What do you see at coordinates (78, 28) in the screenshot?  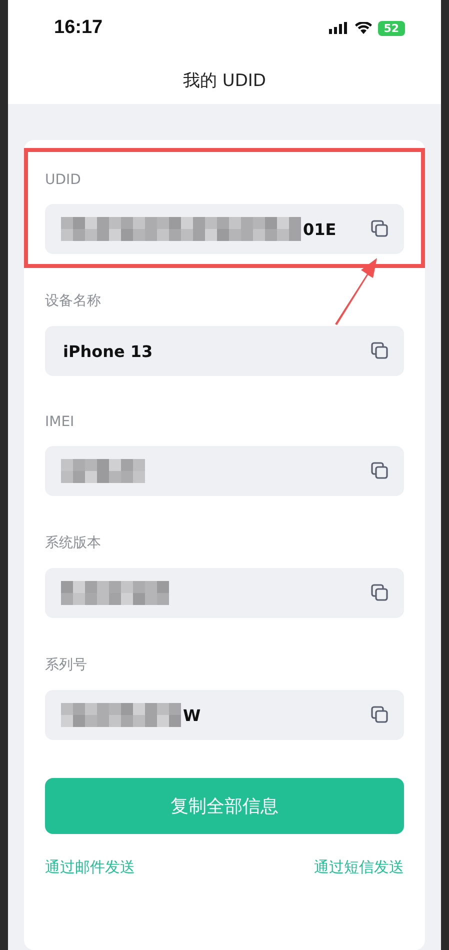 I see `status-time: 16:17` at bounding box center [78, 28].